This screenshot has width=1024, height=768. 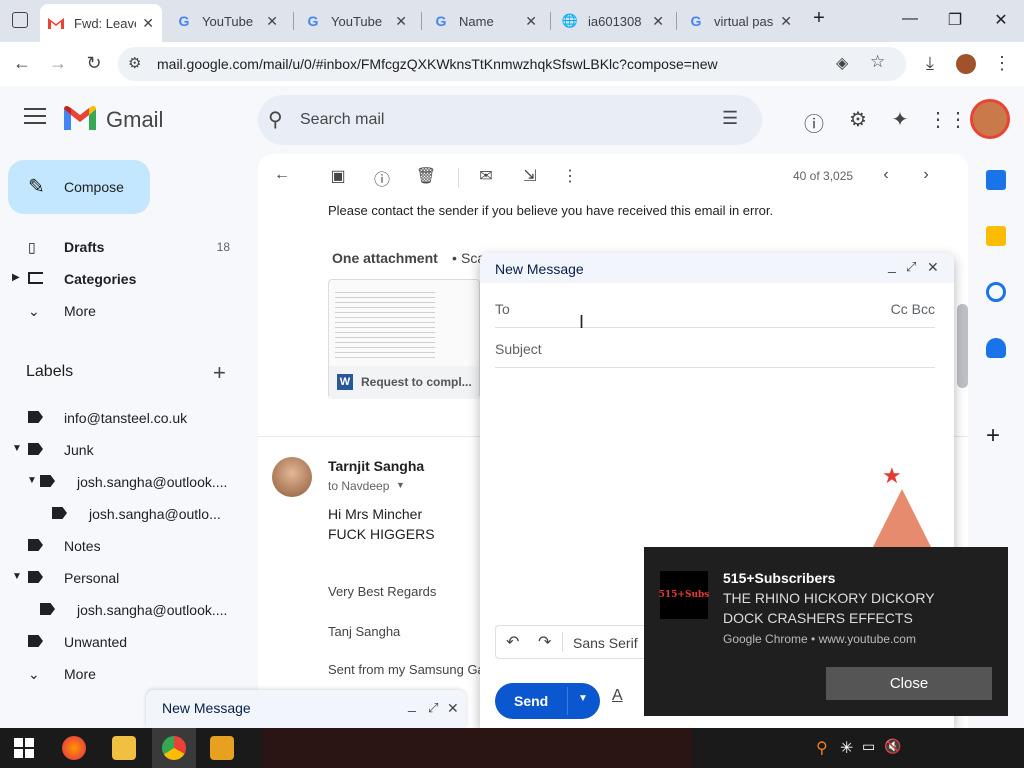 I want to click on brightness-icon: ✳, so click(x=846, y=748).